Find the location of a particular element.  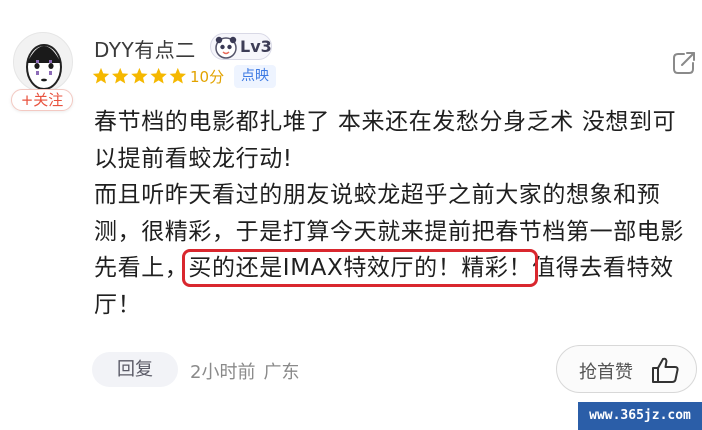

thumbs-up-icon is located at coordinates (665, 370).